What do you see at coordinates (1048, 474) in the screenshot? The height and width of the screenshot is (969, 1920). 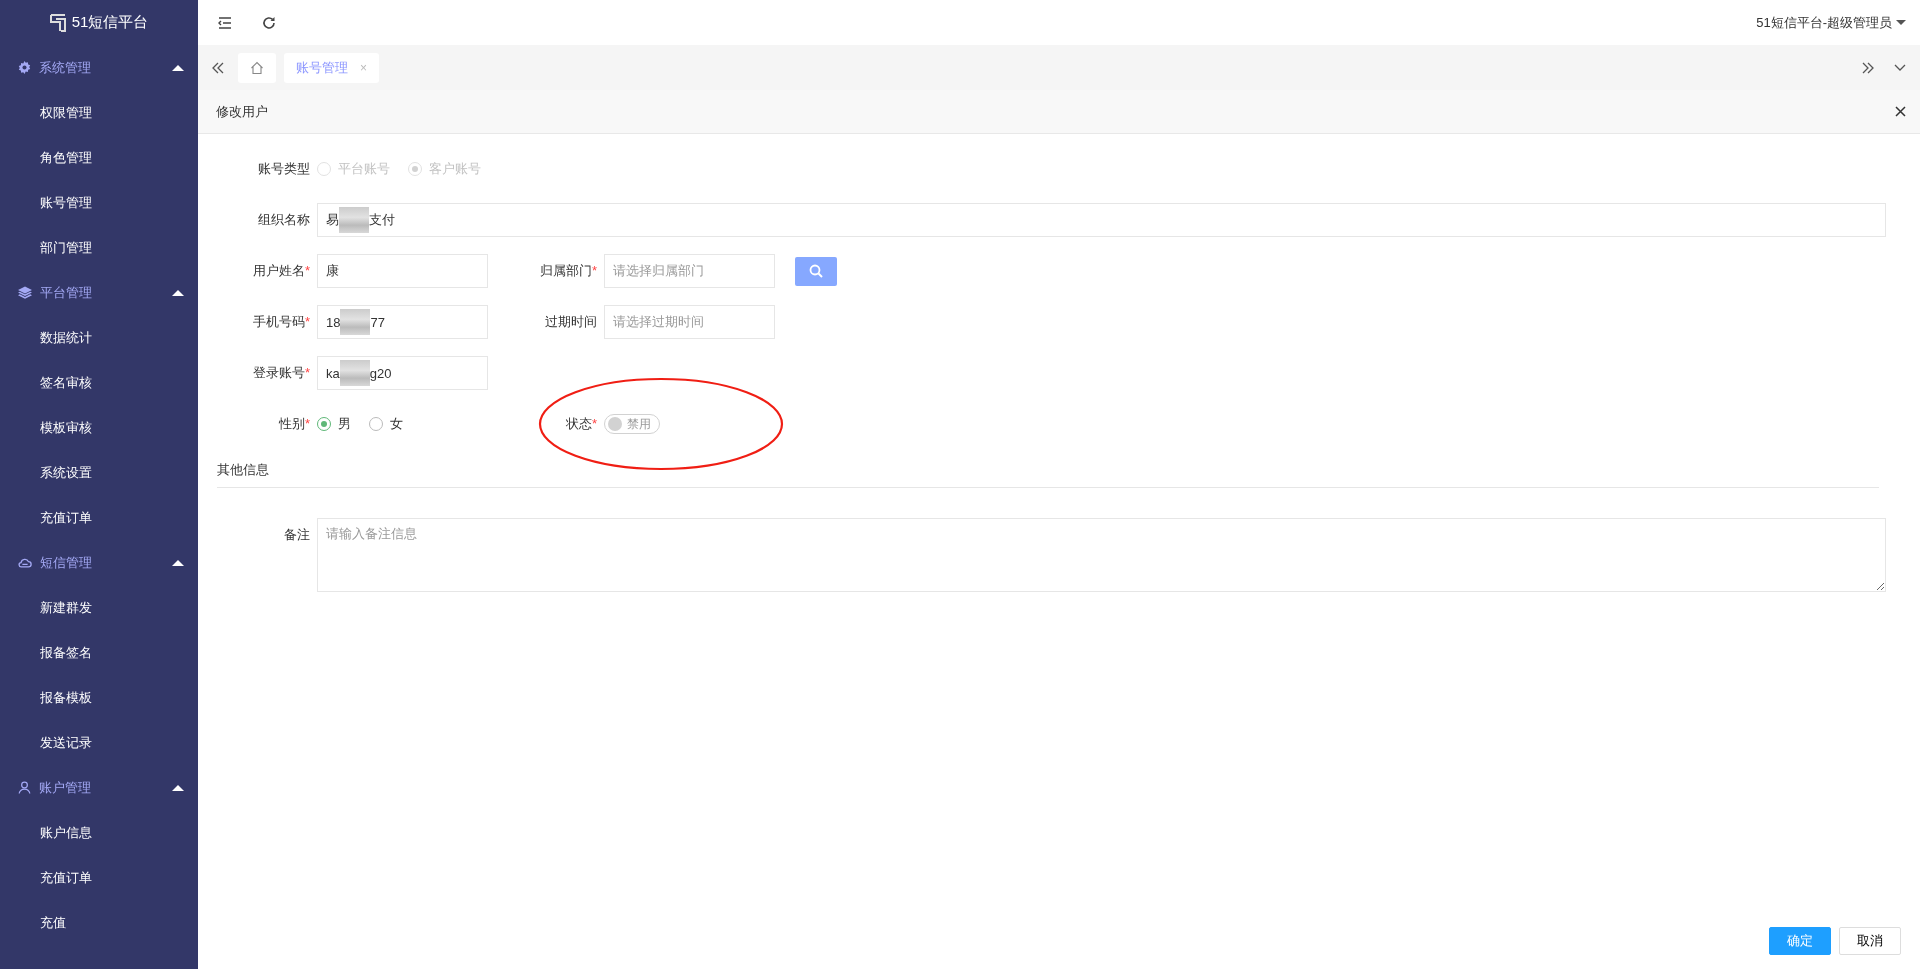 I see `section-title: 其他信息` at bounding box center [1048, 474].